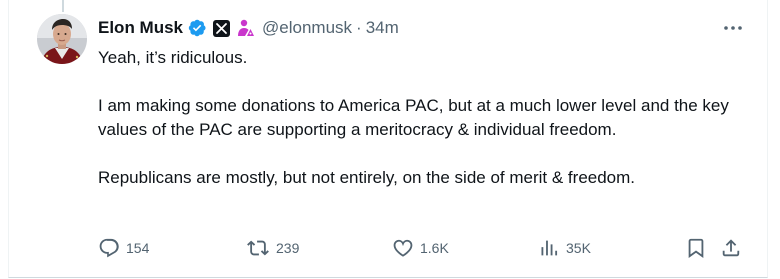 Image resolution: width=780 pixels, height=279 pixels. What do you see at coordinates (288, 248) in the screenshot?
I see `repost-count: 239` at bounding box center [288, 248].